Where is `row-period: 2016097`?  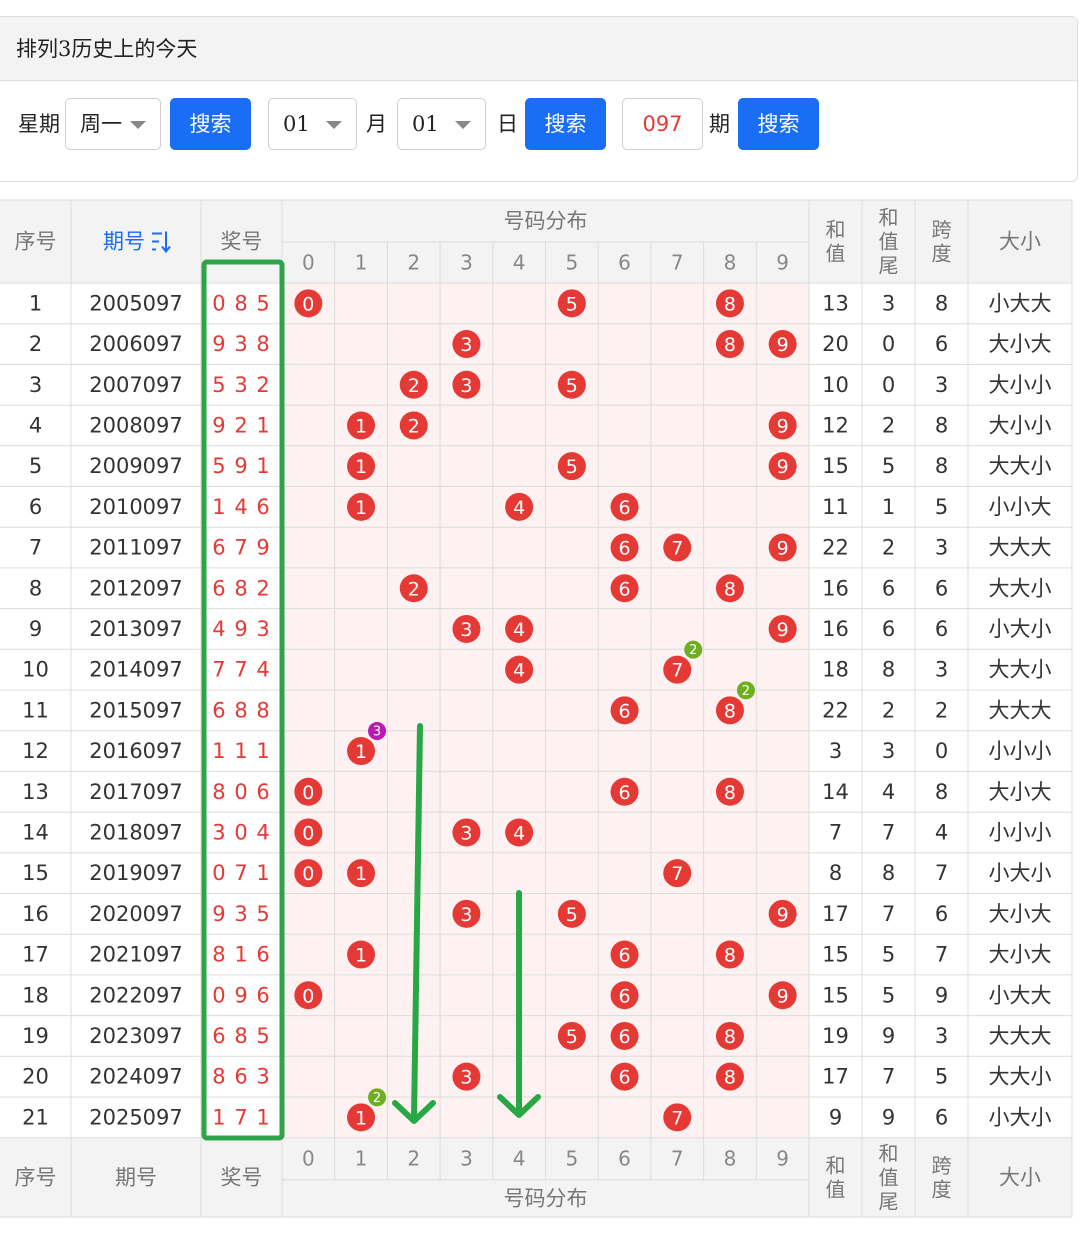 row-period: 2016097 is located at coordinates (136, 751).